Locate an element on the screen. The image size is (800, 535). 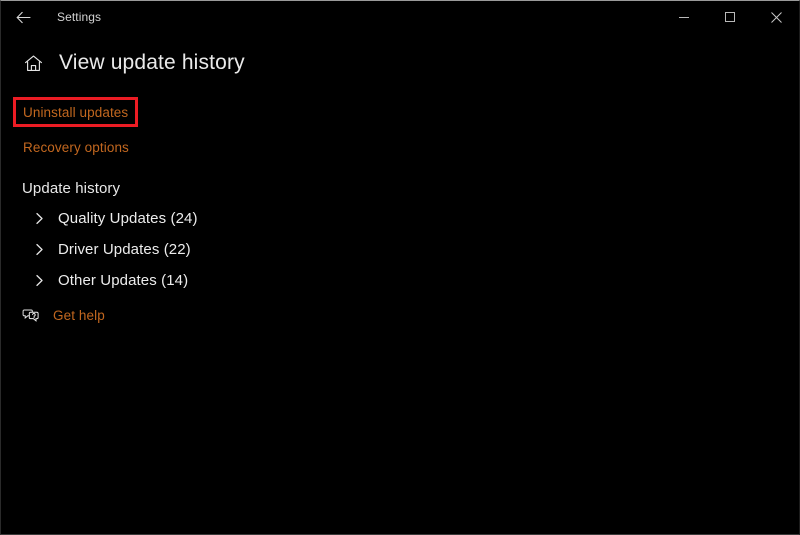
category-row-other-updates: Other Updates (14) is located at coordinates (229, 280).